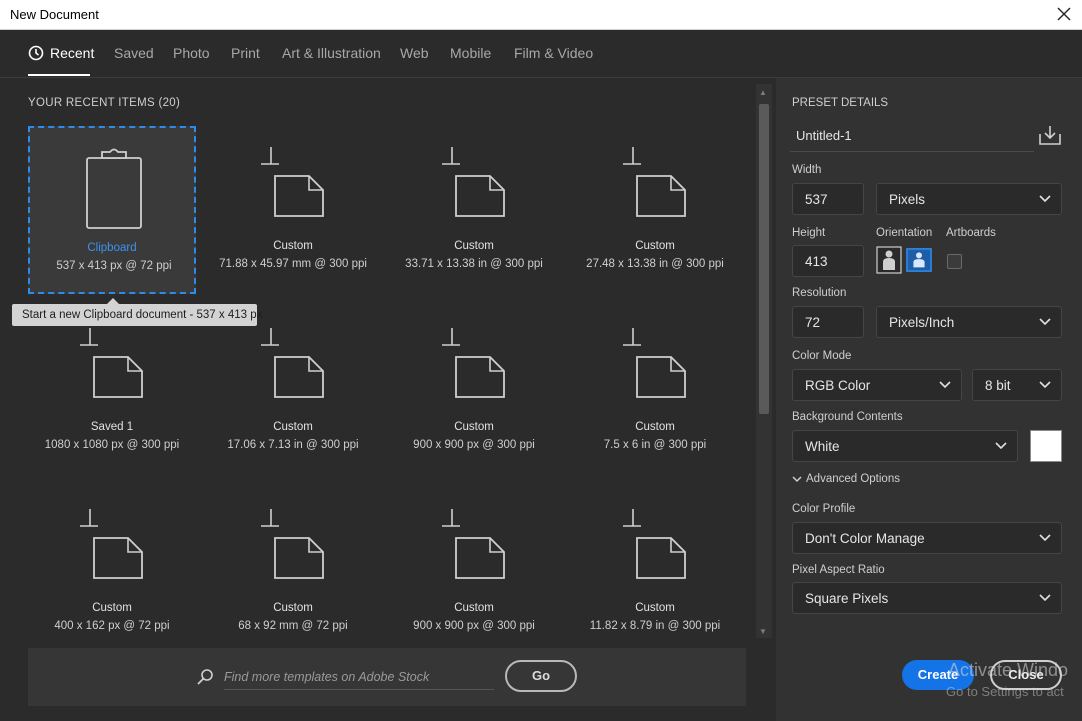 The width and height of the screenshot is (1082, 721). What do you see at coordinates (954, 261) in the screenshot?
I see `artboards-checkbox` at bounding box center [954, 261].